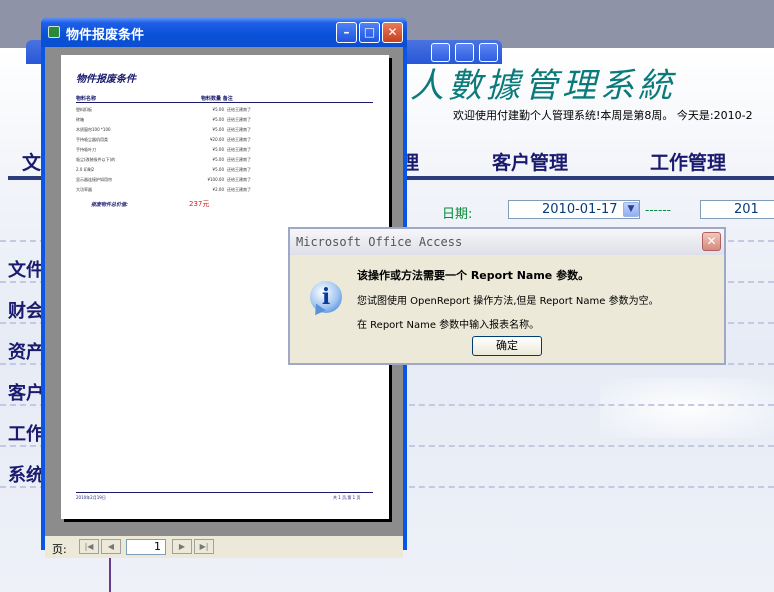 Image resolution: width=774 pixels, height=592 pixels. I want to click on table-row: 手持吸尘器机用类 ¥20.00 还给王建南了, so click(224, 141).